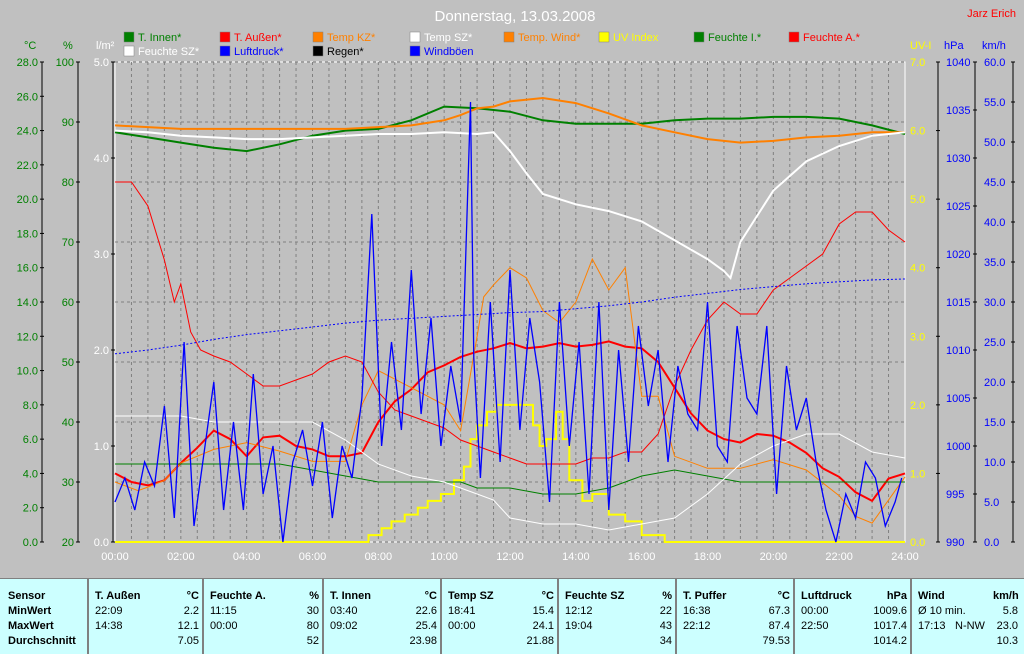  I want to click on average-value: 52, so click(312, 641).